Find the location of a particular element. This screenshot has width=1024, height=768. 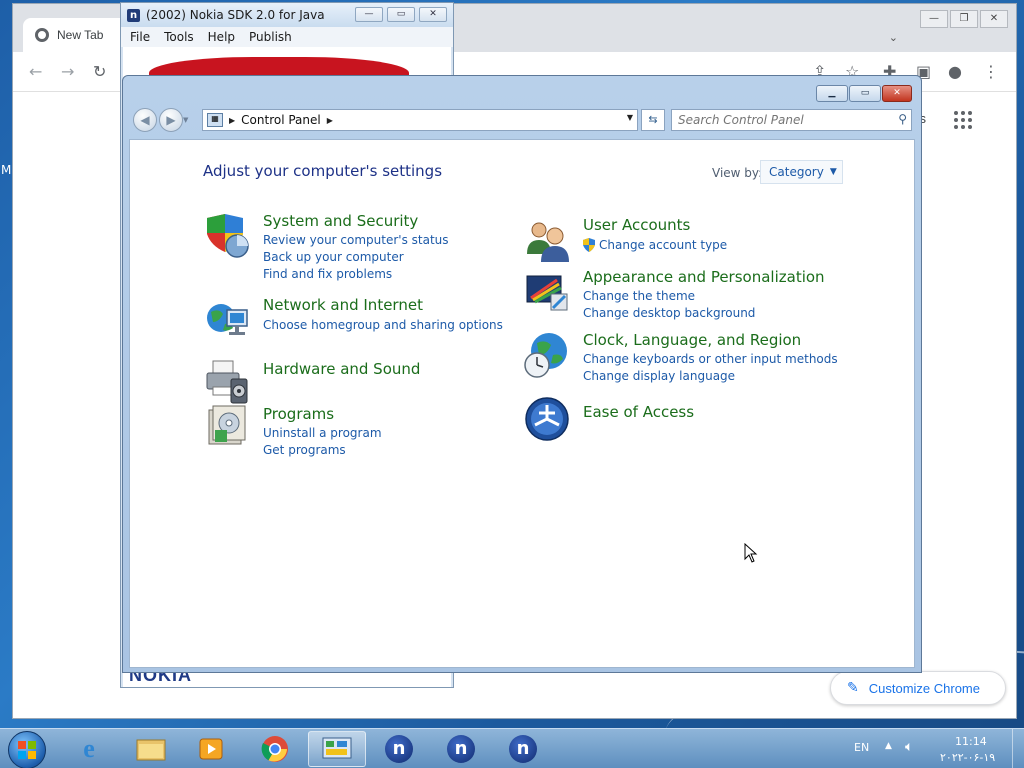

internet-explorer-icon: e is located at coordinates (89, 748).